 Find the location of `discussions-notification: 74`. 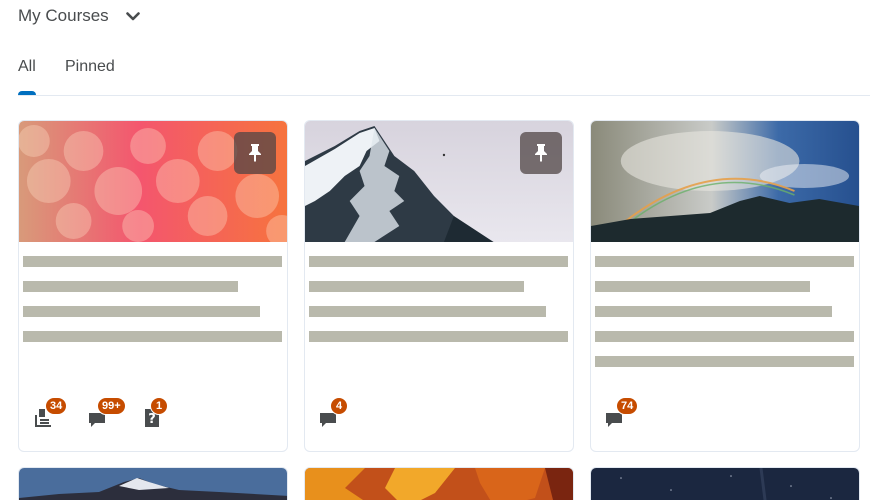

discussions-notification: 74 is located at coordinates (622, 413).